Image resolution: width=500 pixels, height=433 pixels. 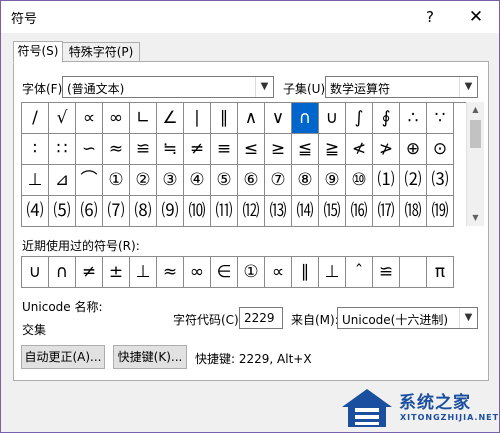 I want to click on symbol-cell: ∝, so click(x=89, y=118).